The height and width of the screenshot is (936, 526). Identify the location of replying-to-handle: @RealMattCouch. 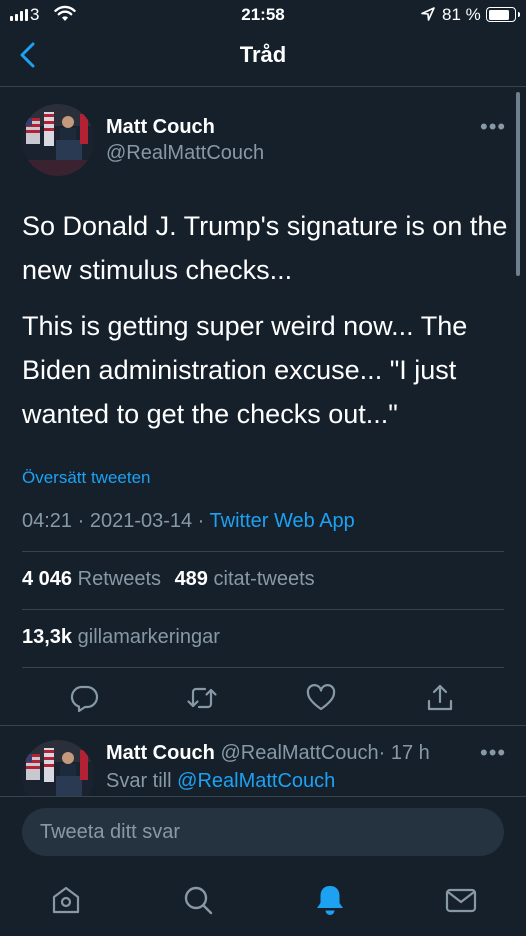
(256, 781).